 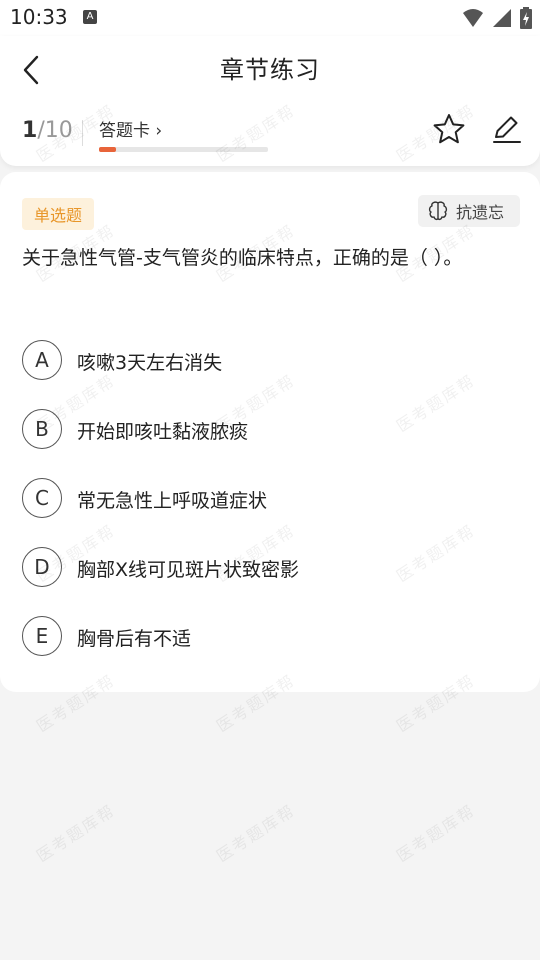 What do you see at coordinates (163, 432) in the screenshot?
I see `option-text: 开始即咳吐黏液脓痰` at bounding box center [163, 432].